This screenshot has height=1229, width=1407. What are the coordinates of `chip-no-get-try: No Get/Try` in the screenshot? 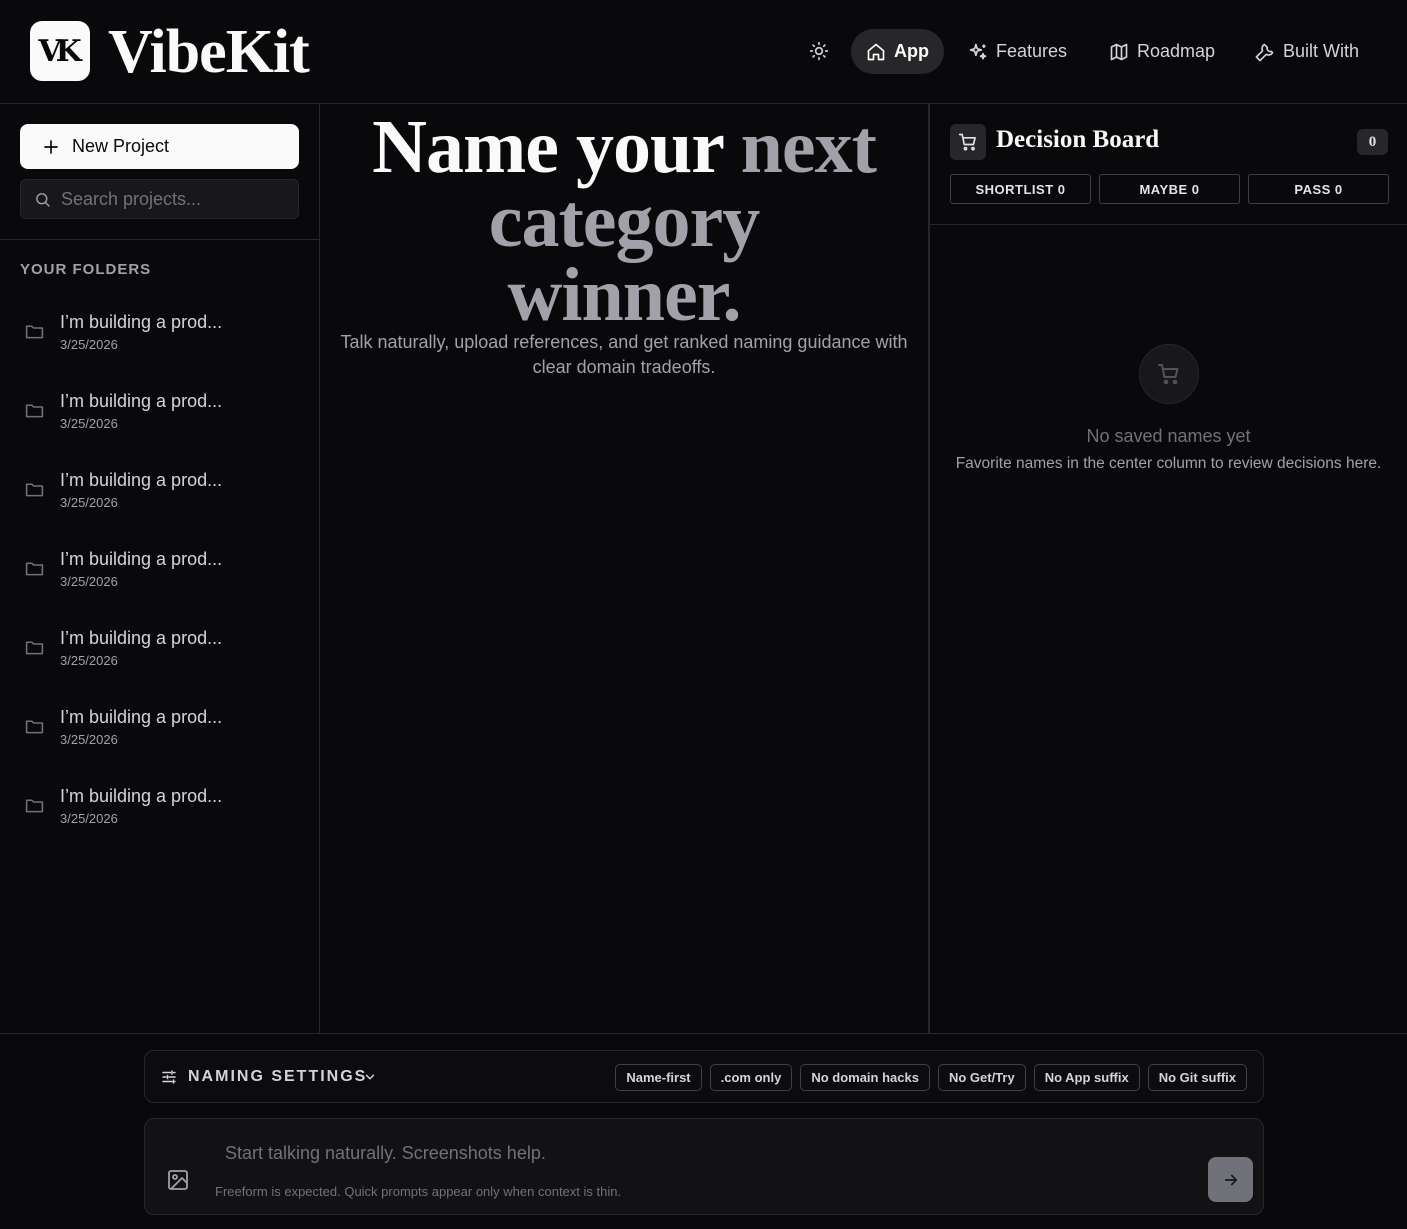 It's located at (981, 1077).